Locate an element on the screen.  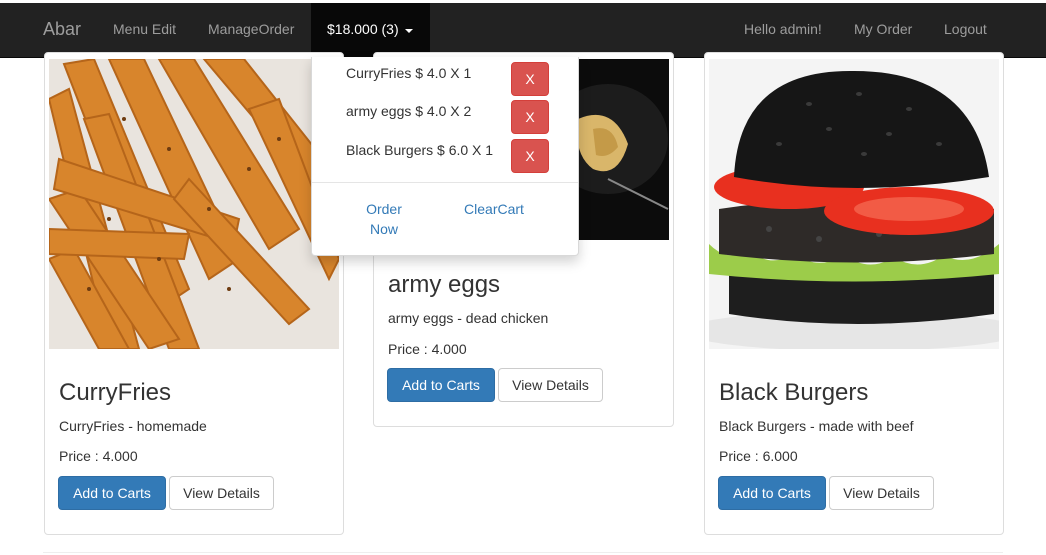
product-title: army eggs is located at coordinates (444, 284).